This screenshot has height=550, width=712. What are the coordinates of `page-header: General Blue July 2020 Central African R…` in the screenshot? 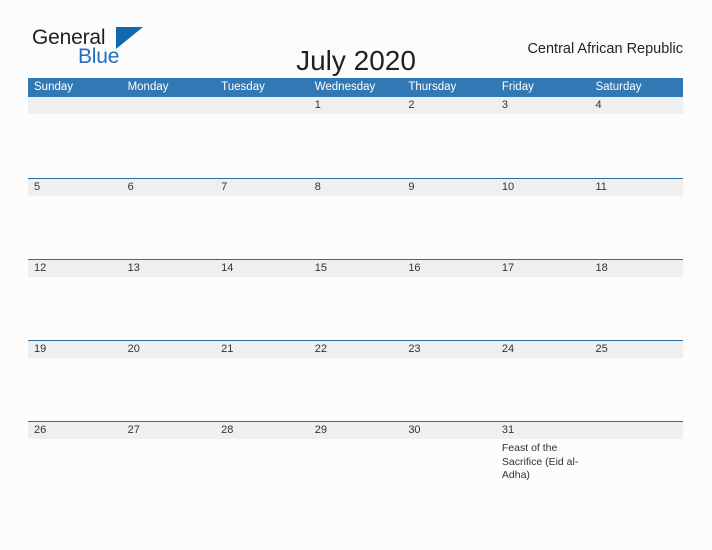 It's located at (356, 38).